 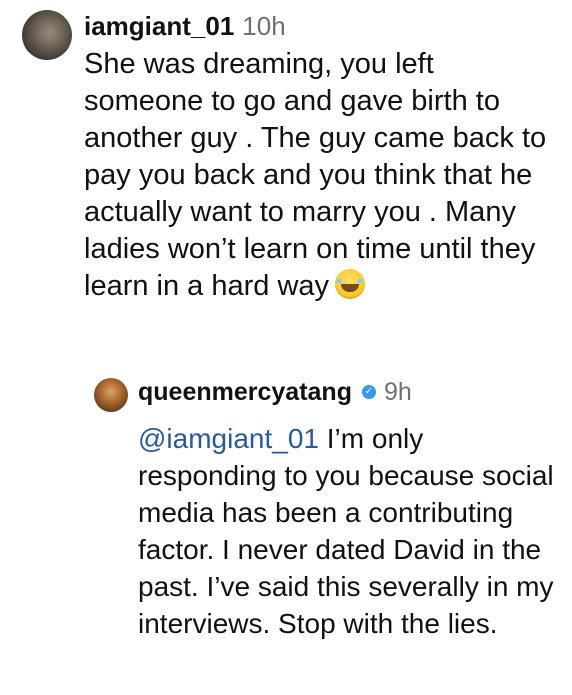 What do you see at coordinates (245, 392) in the screenshot?
I see `username: queenmercyatang` at bounding box center [245, 392].